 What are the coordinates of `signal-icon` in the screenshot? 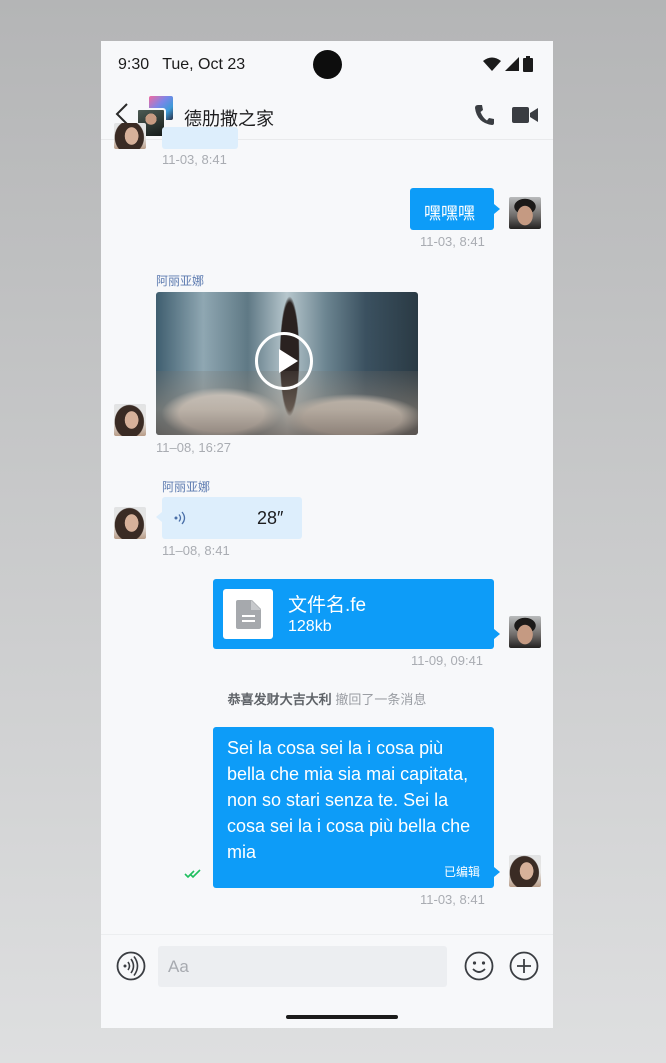 It's located at (512, 64).